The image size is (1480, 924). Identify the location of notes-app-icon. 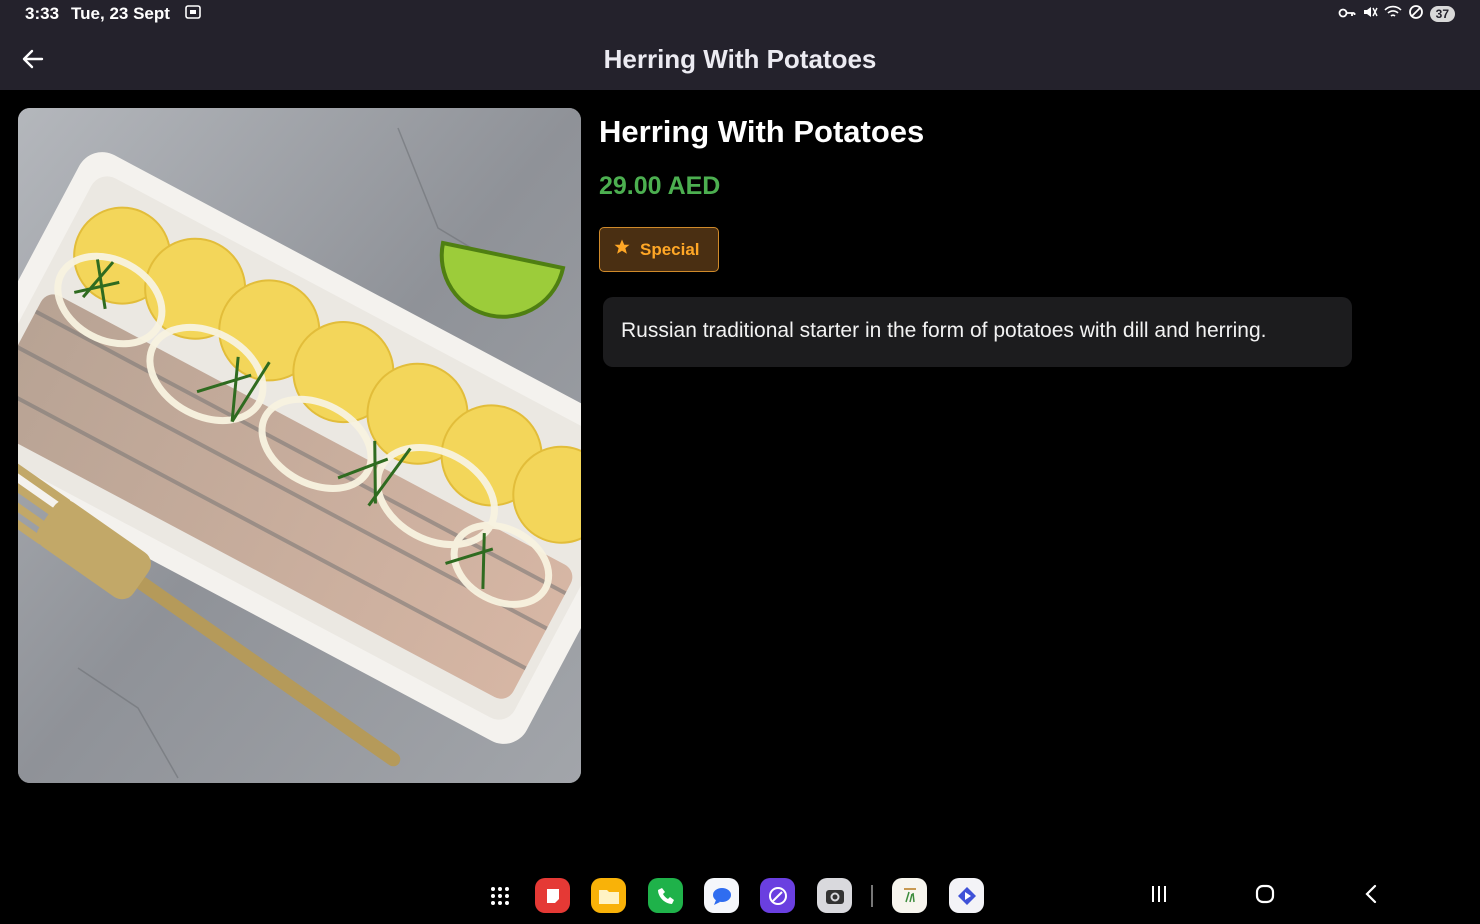
(552, 895).